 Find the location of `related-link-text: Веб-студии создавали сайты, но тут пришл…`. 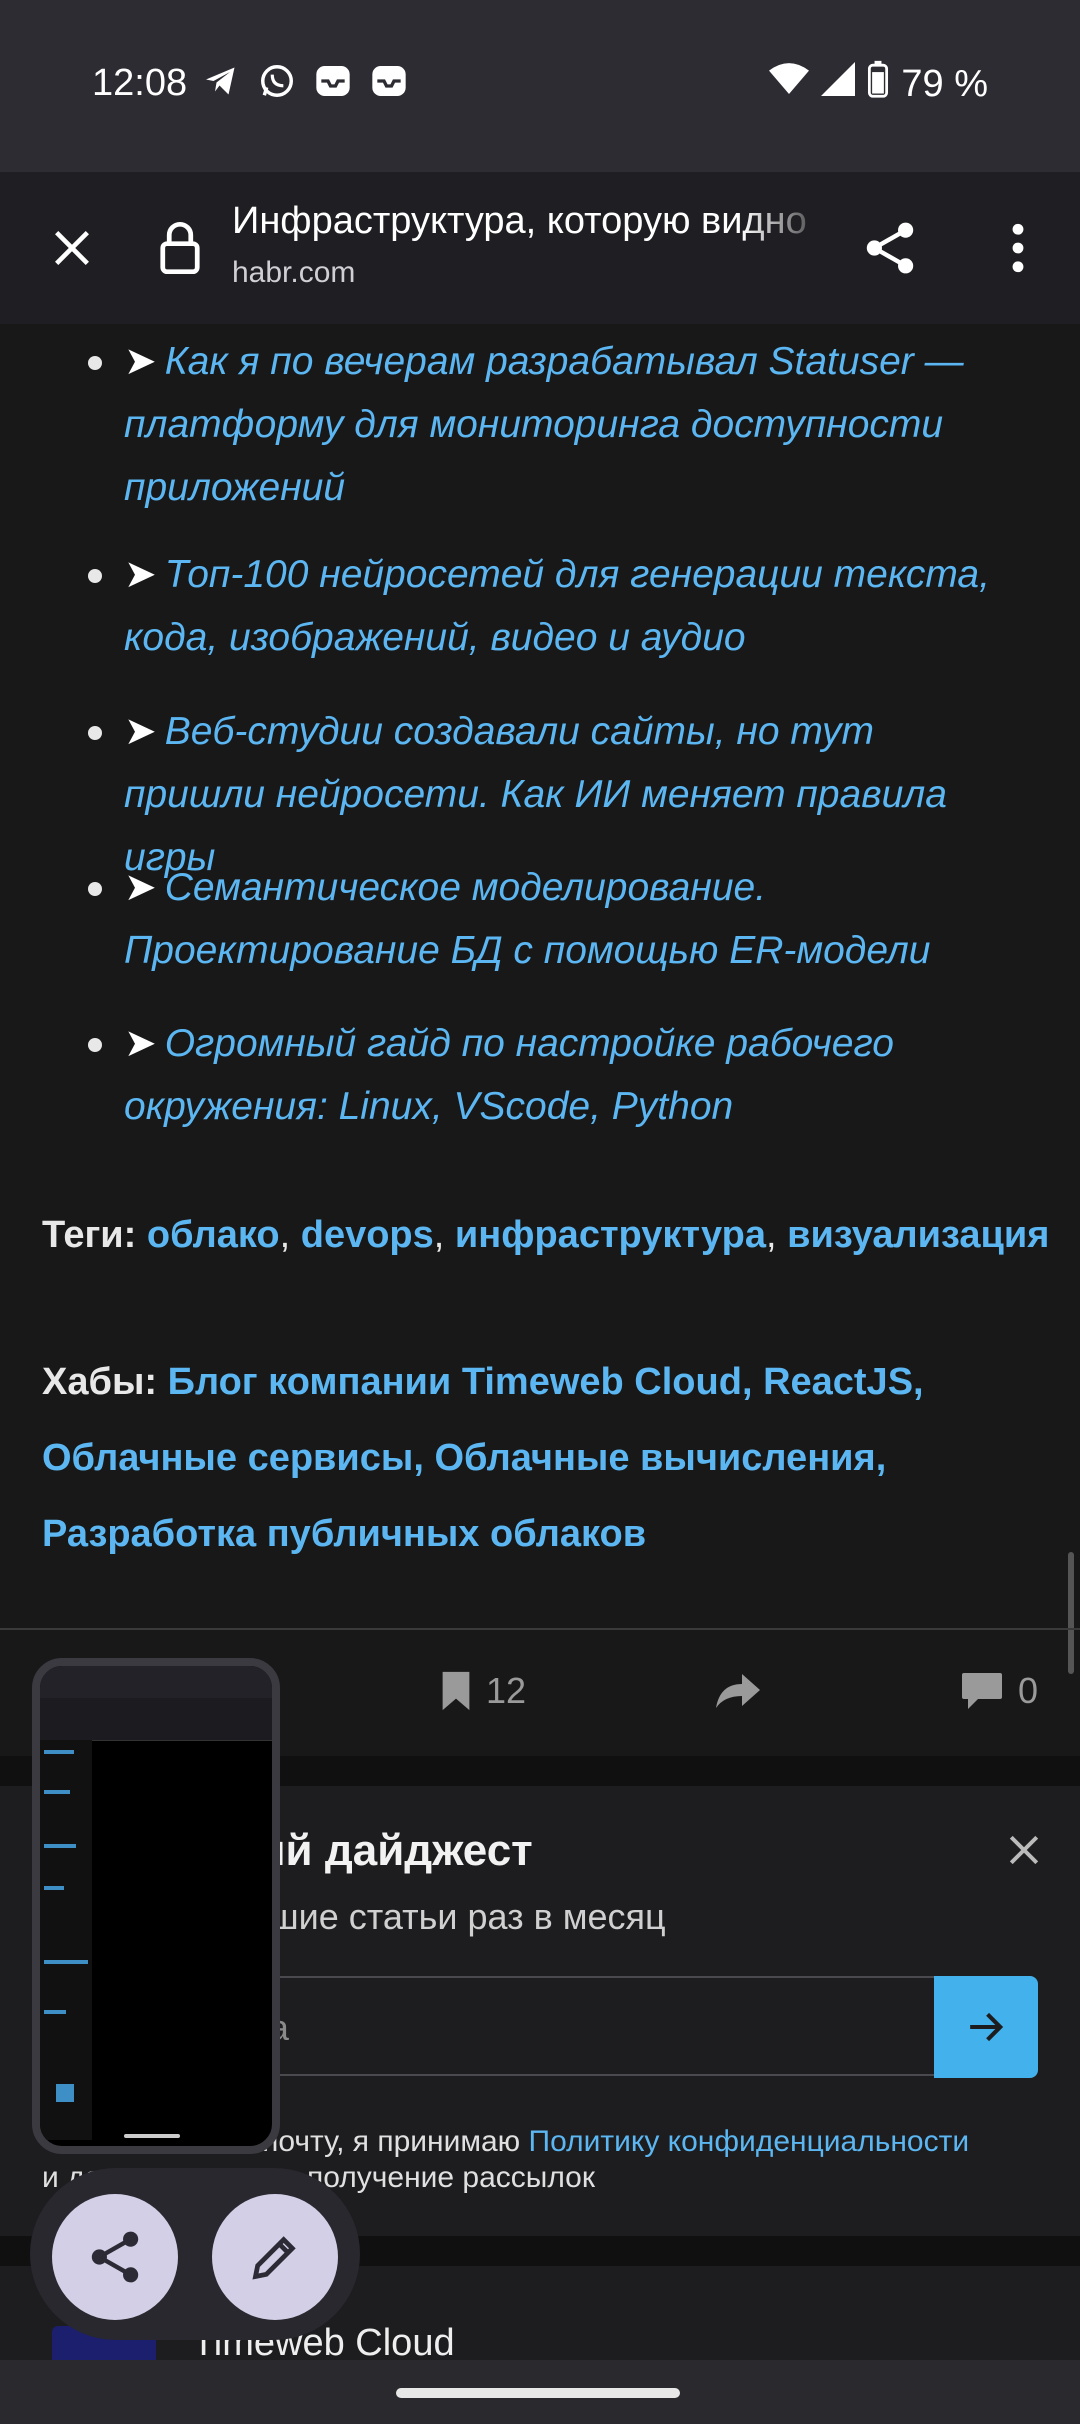

related-link-text: Веб-студии создавали сайты, но тут пришл… is located at coordinates (535, 794).